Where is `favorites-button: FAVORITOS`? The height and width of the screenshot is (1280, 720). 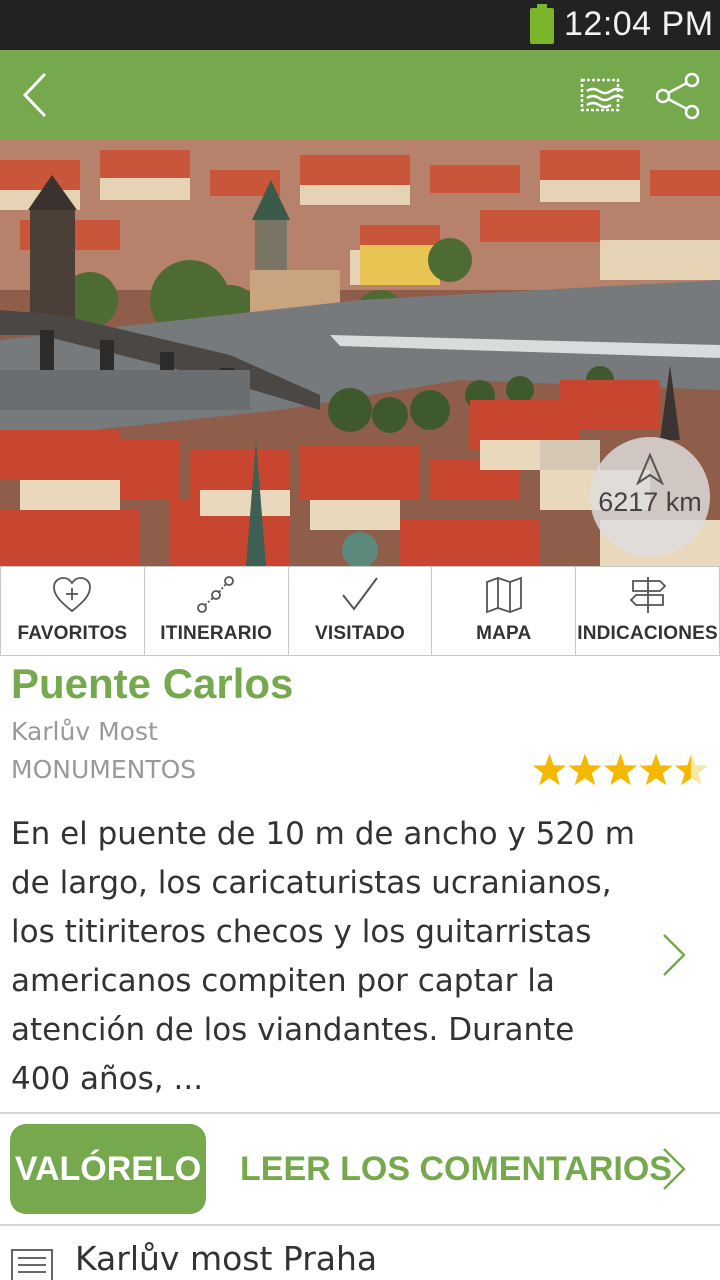 favorites-button: FAVORITOS is located at coordinates (72, 611).